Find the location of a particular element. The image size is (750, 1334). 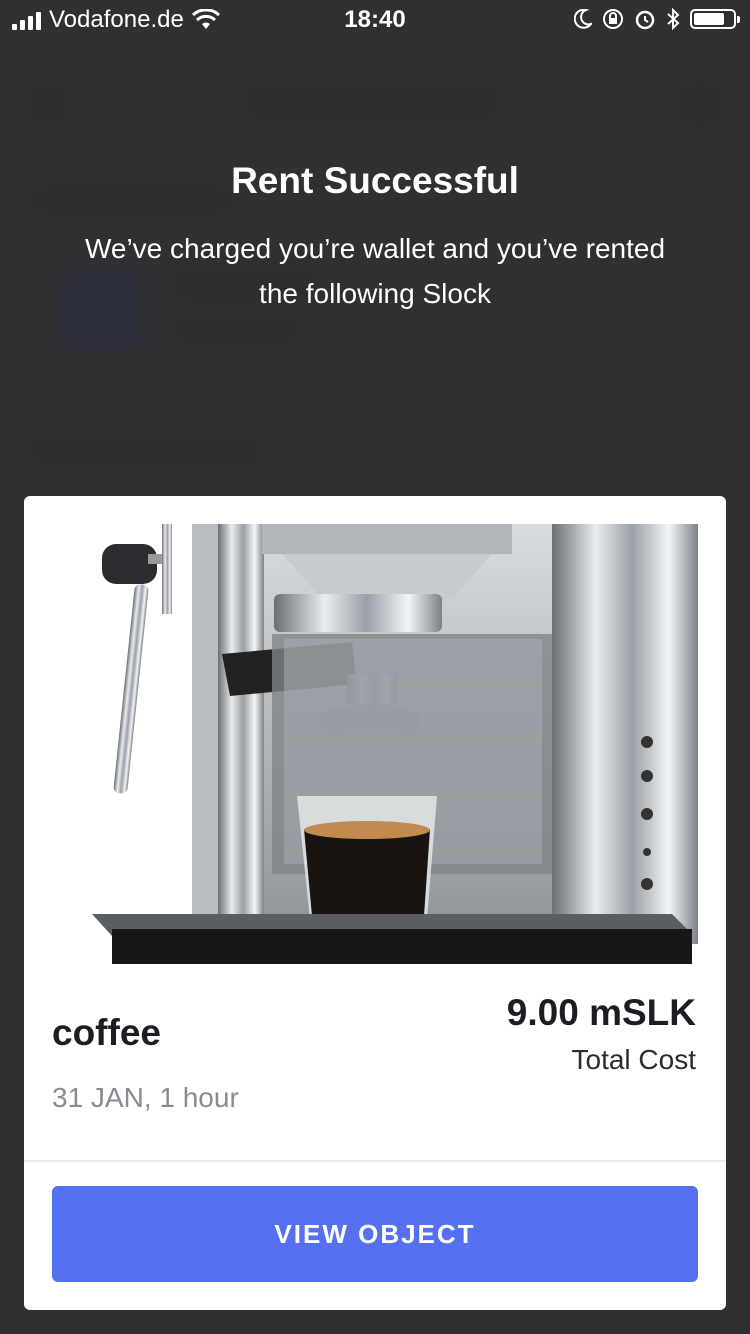

rental-details: 31 JAN, 1 hour is located at coordinates (145, 1097).